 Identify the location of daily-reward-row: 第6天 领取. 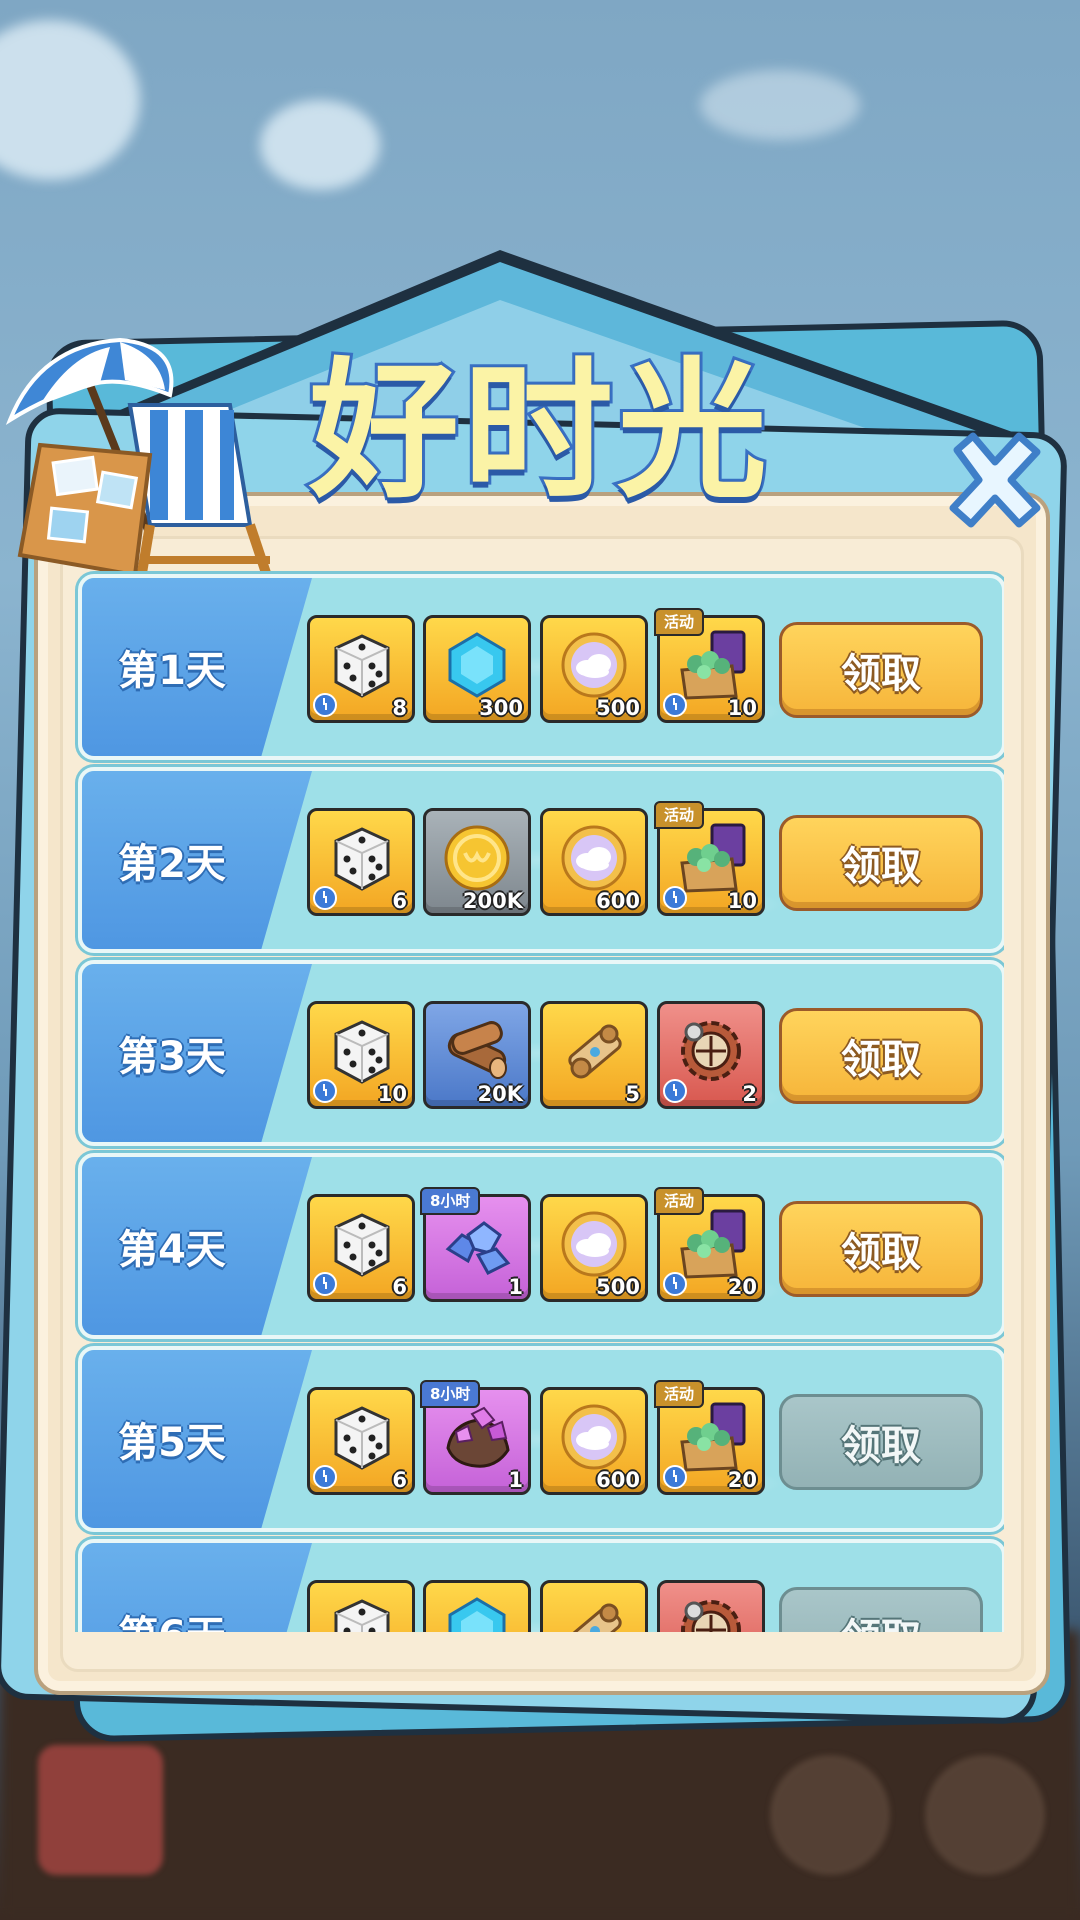
(541, 1585).